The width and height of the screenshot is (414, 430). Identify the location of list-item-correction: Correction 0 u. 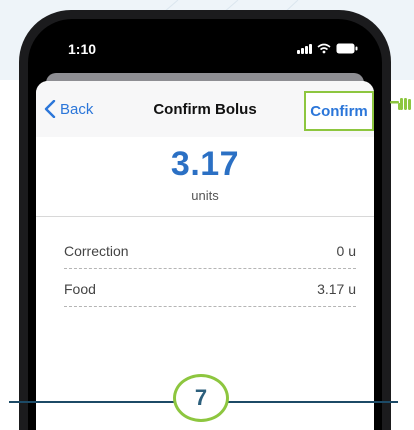
(210, 251).